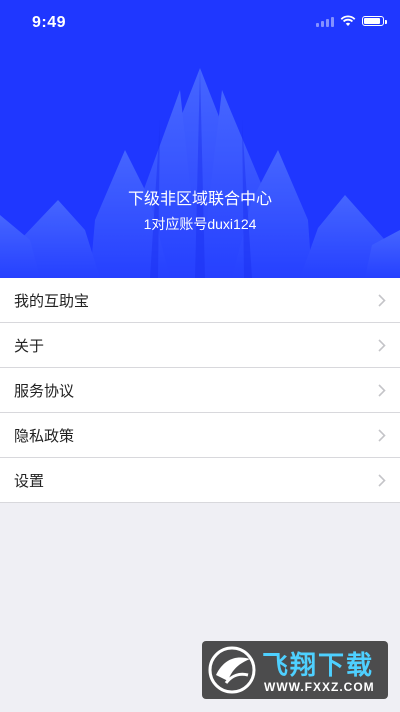 The width and height of the screenshot is (400, 712). I want to click on wifi-icon, so click(348, 20).